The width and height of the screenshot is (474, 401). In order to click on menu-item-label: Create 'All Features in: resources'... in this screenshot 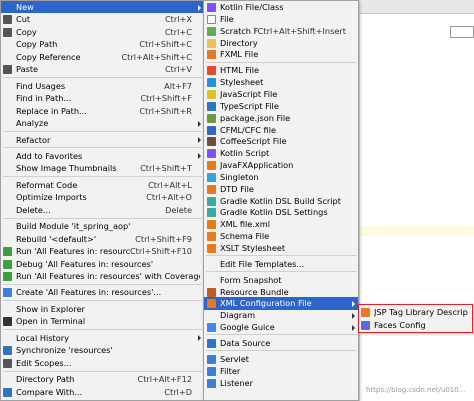, I will do `click(89, 292)`.